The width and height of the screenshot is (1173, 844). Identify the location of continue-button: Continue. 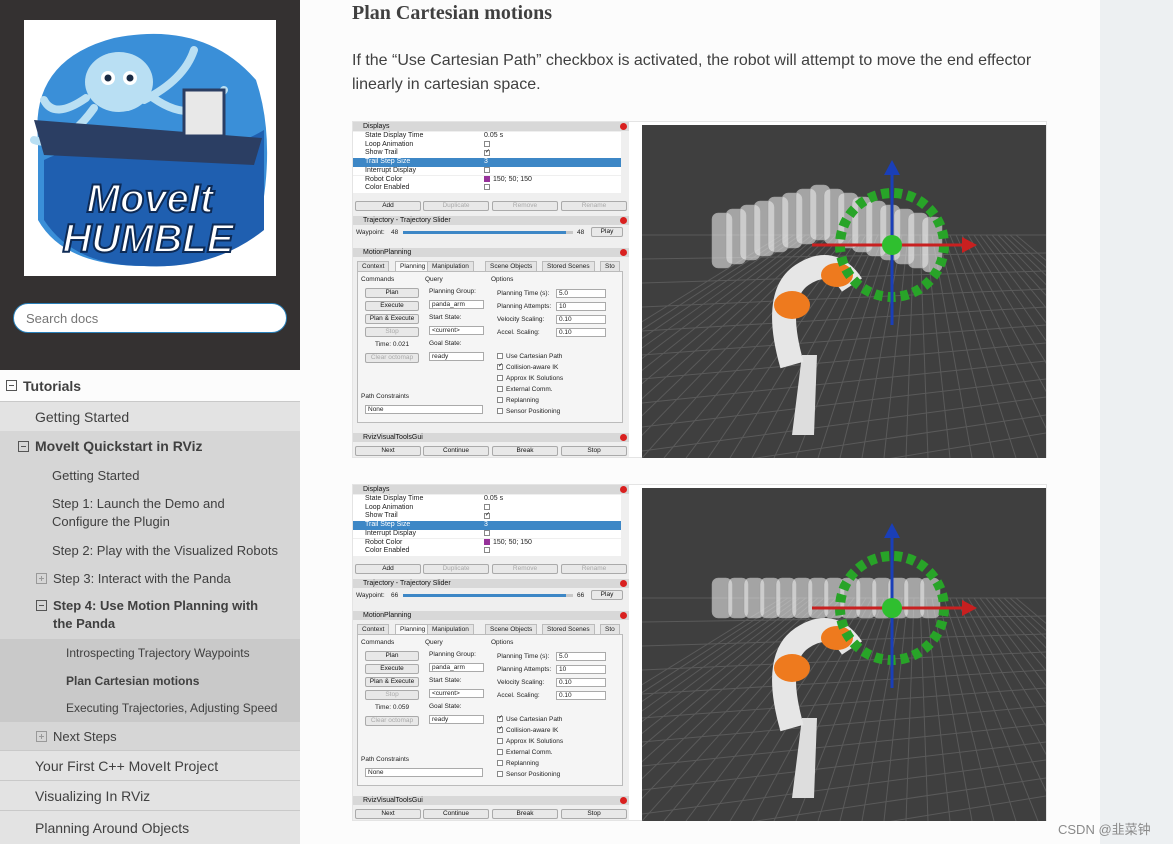
(456, 451).